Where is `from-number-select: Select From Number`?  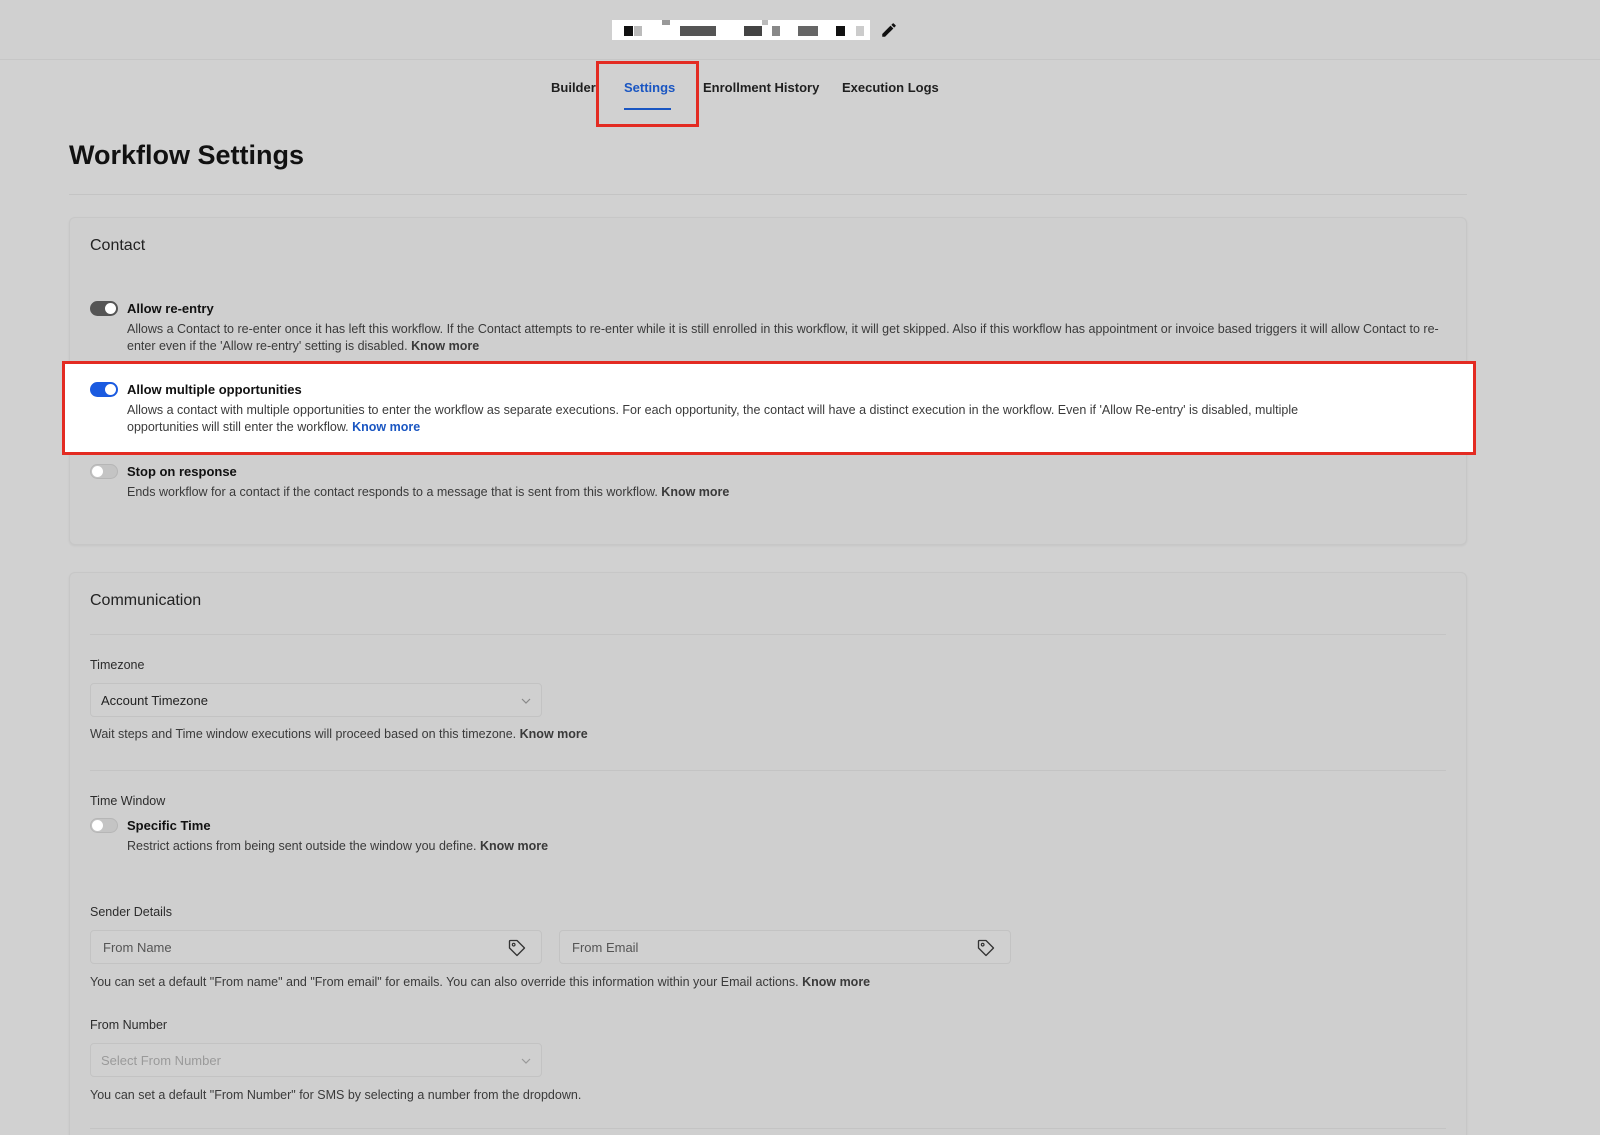 from-number-select: Select From Number is located at coordinates (316, 1060).